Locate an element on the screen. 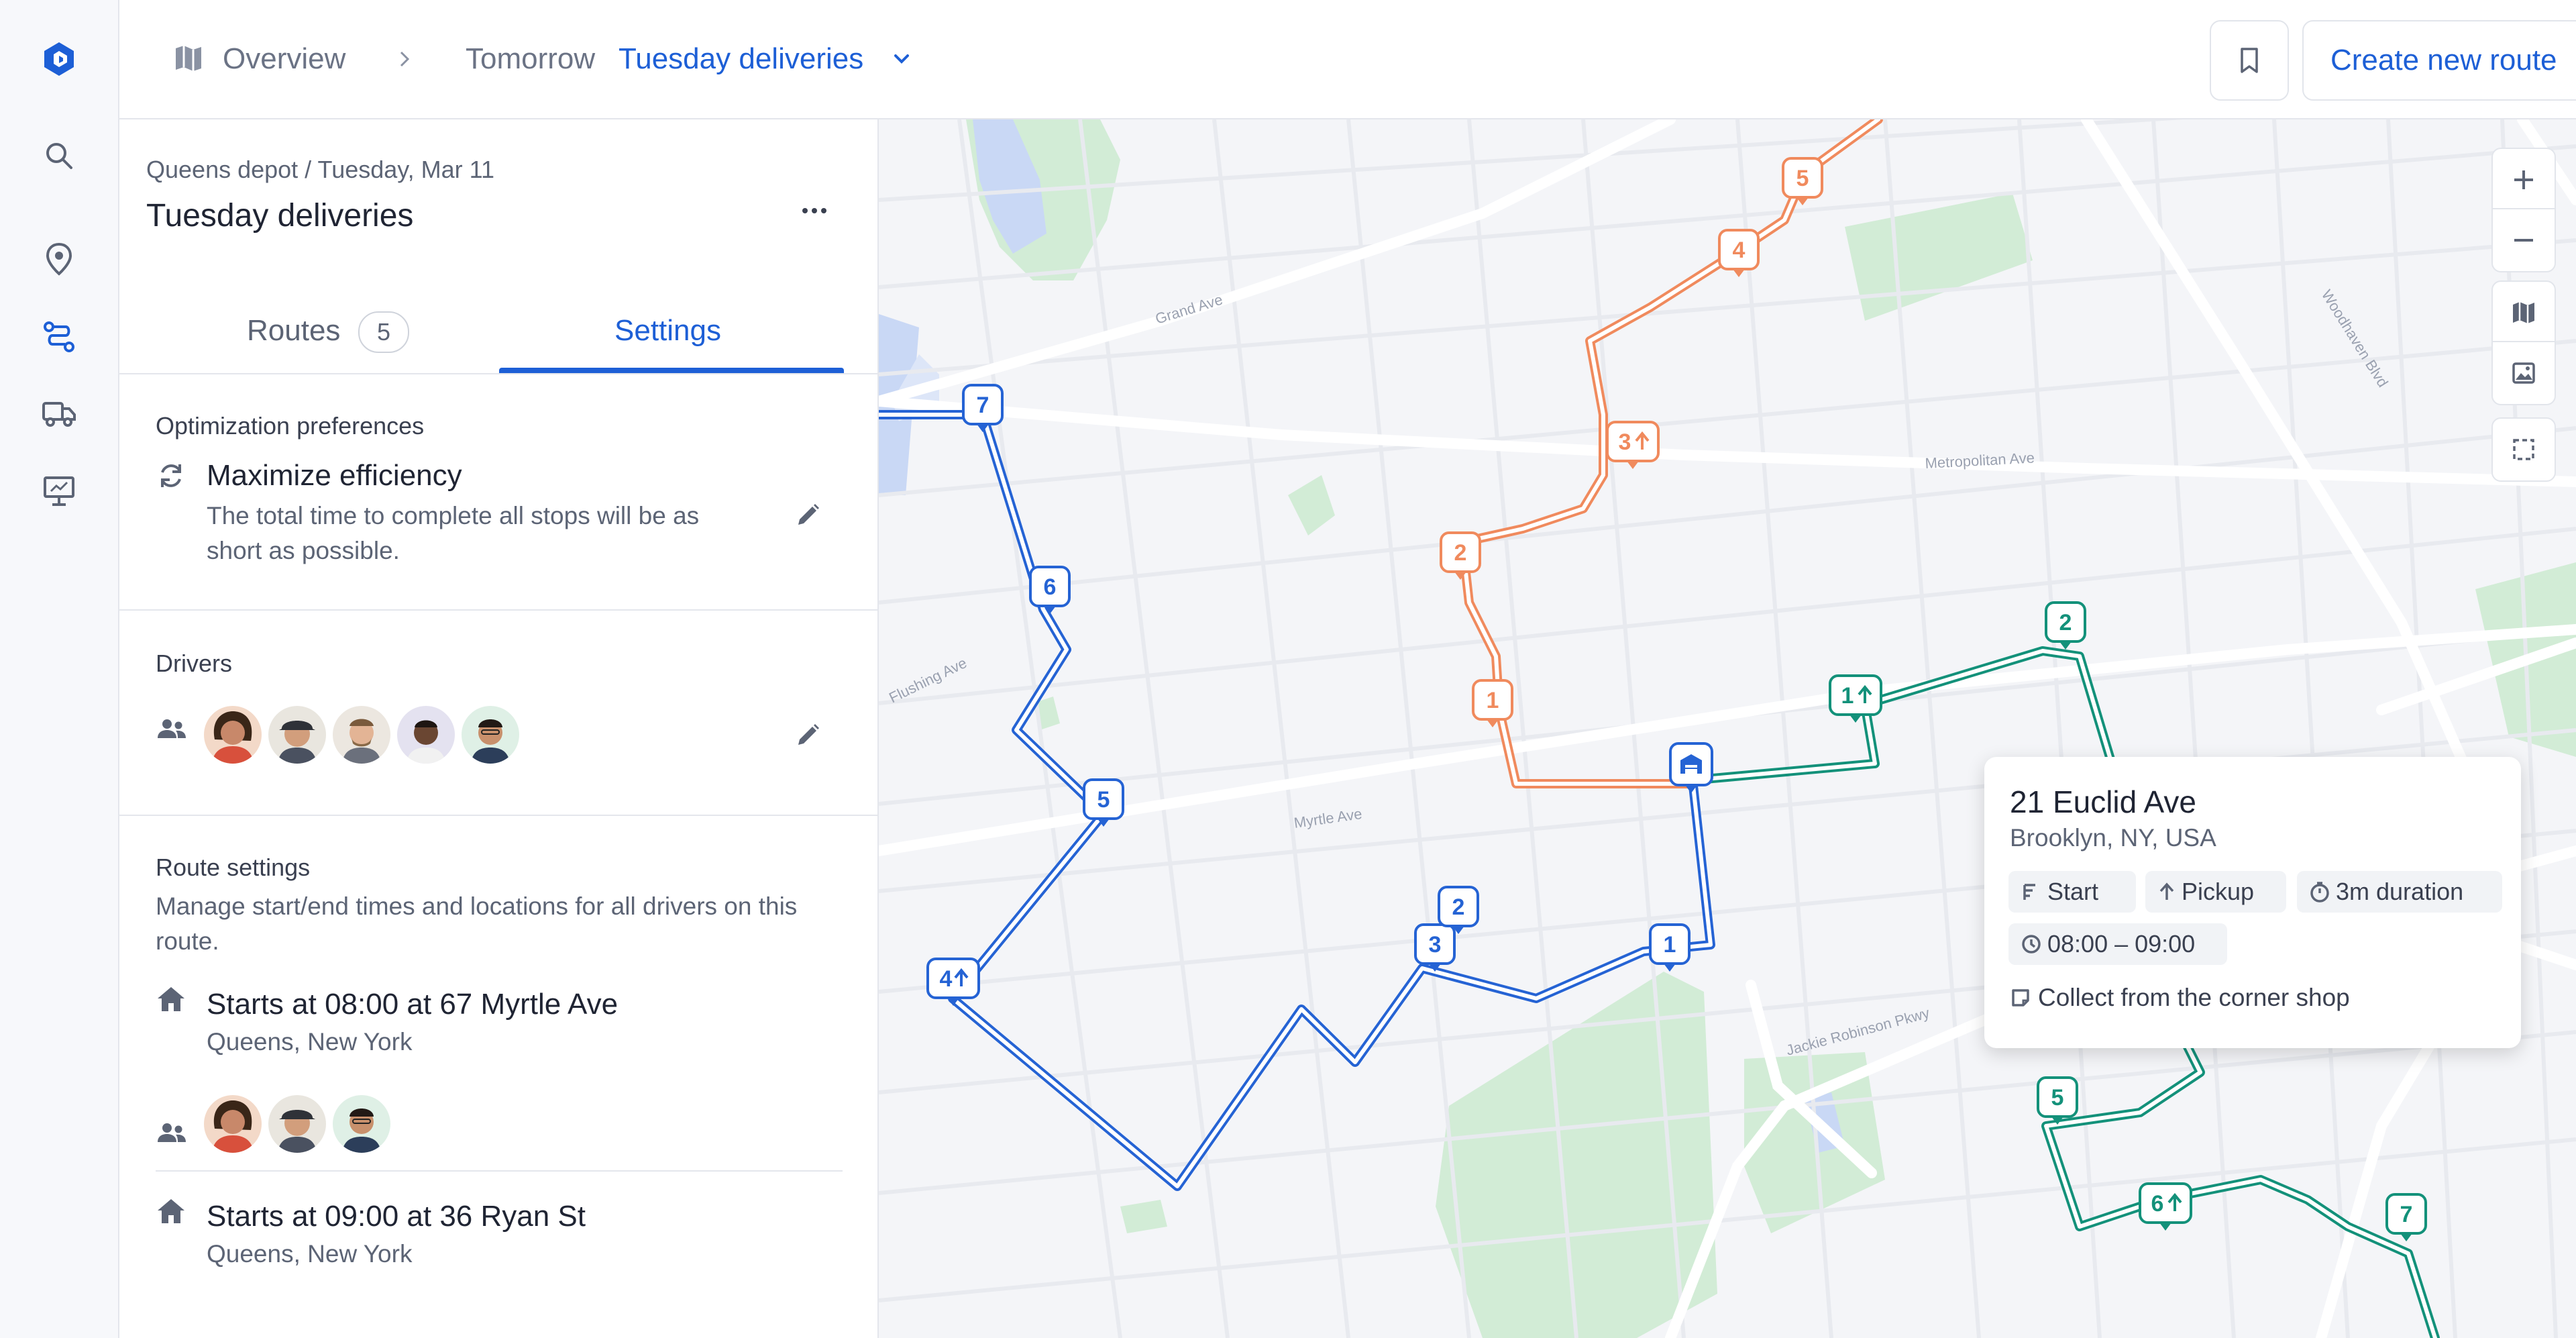 The width and height of the screenshot is (2576, 1338). chip-start: Start is located at coordinates (2072, 892).